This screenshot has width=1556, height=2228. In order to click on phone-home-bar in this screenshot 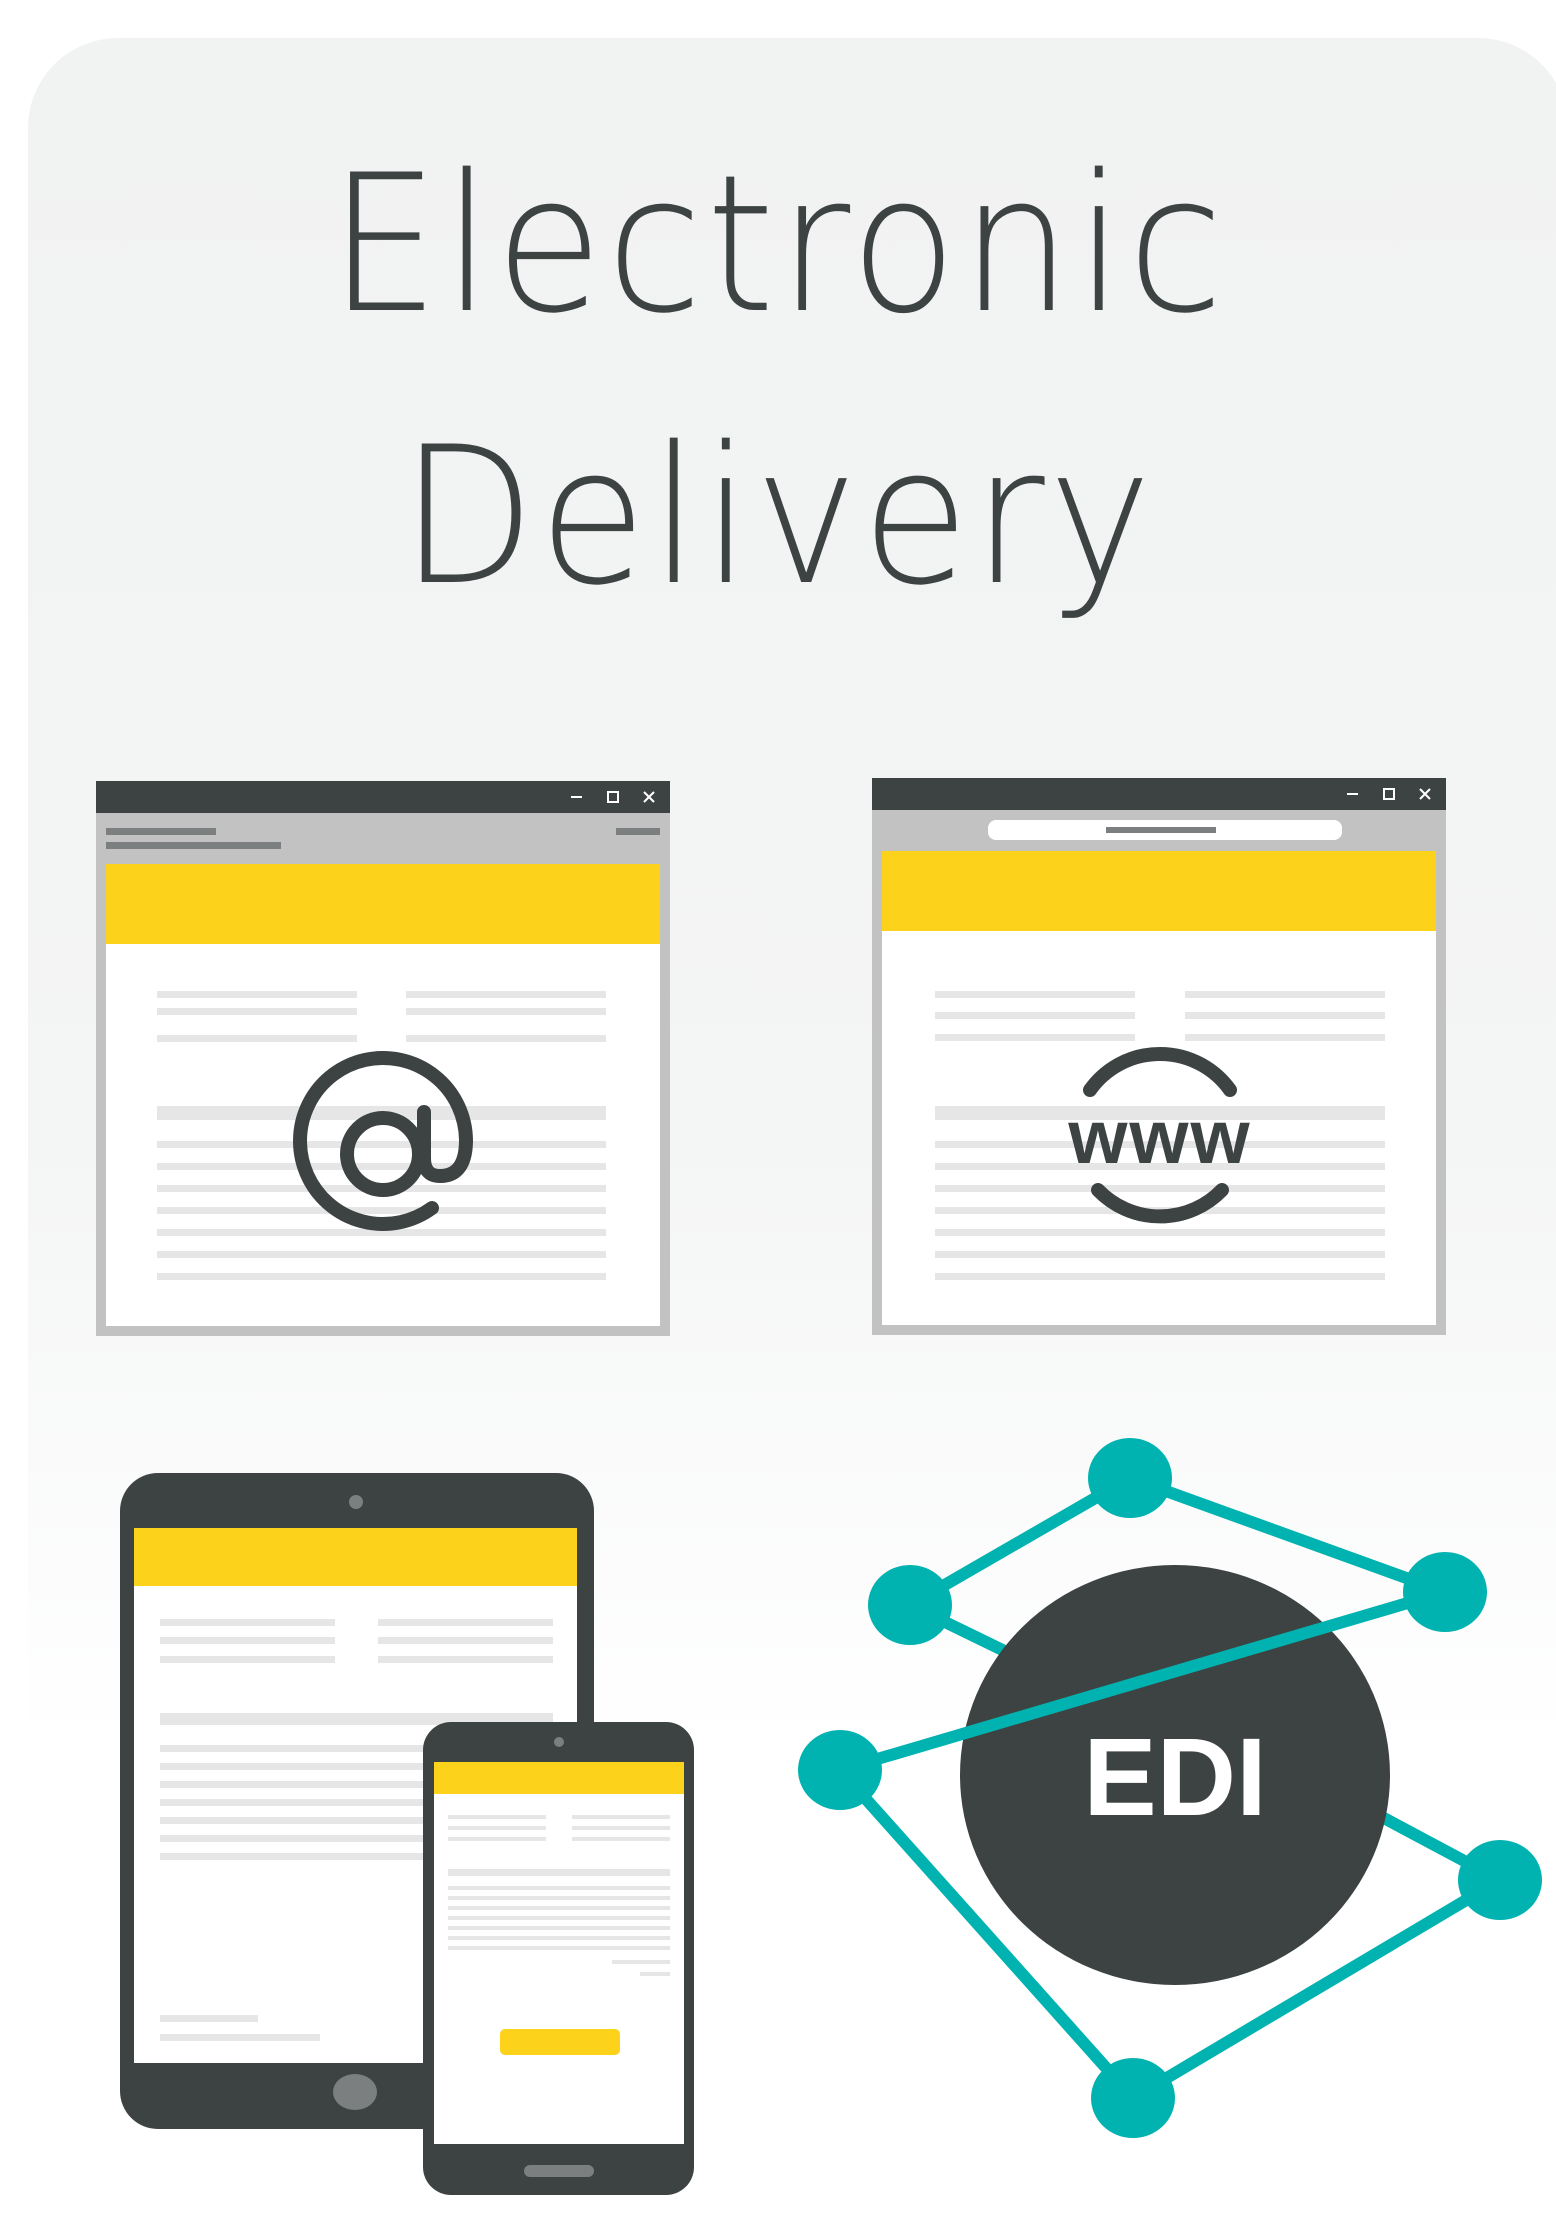, I will do `click(559, 2171)`.